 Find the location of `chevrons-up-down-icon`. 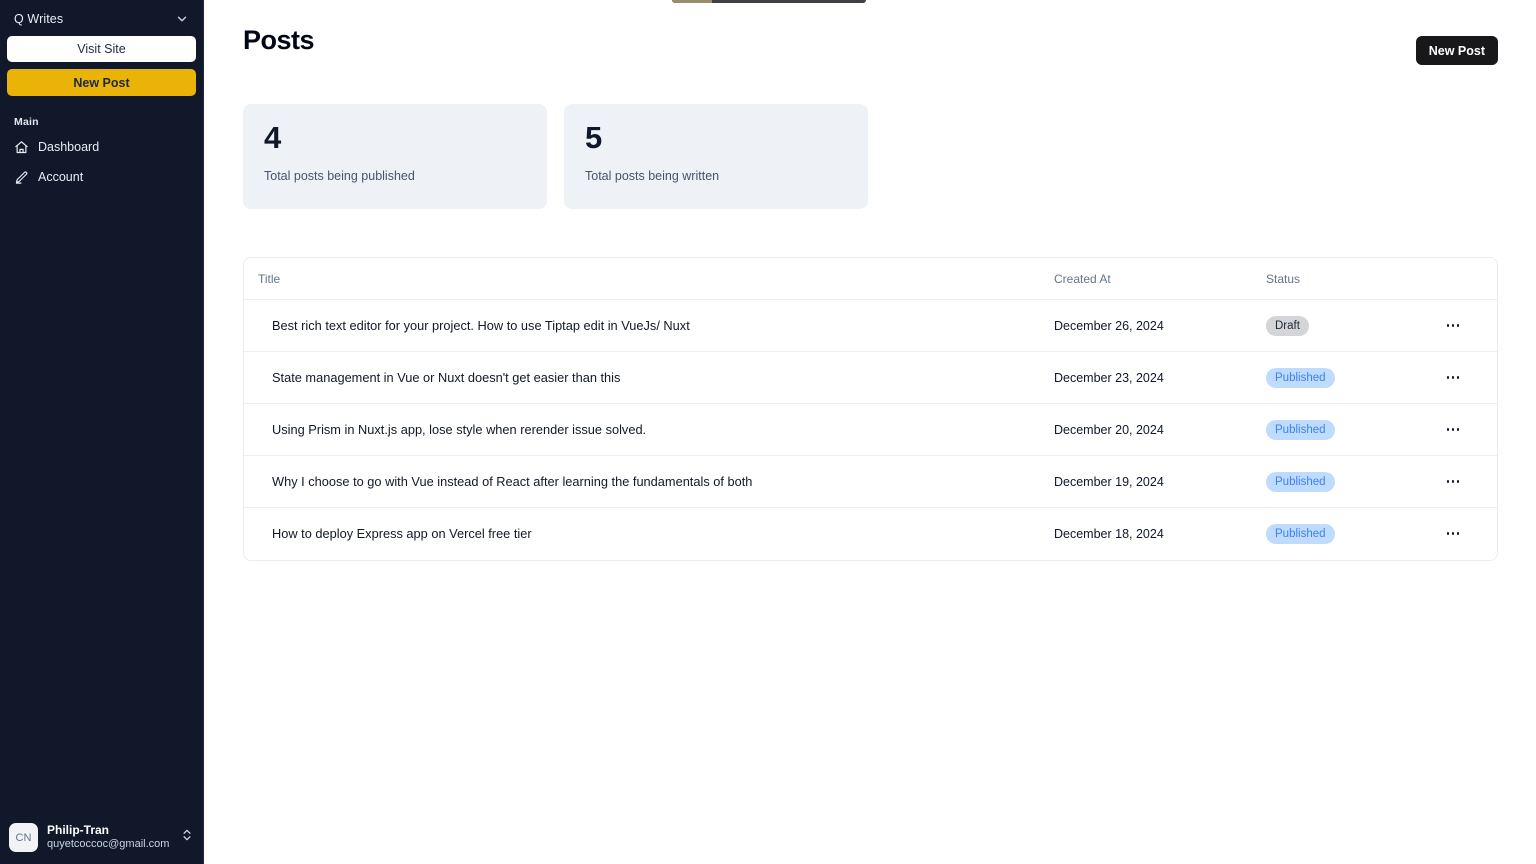

chevrons-up-down-icon is located at coordinates (187, 837).